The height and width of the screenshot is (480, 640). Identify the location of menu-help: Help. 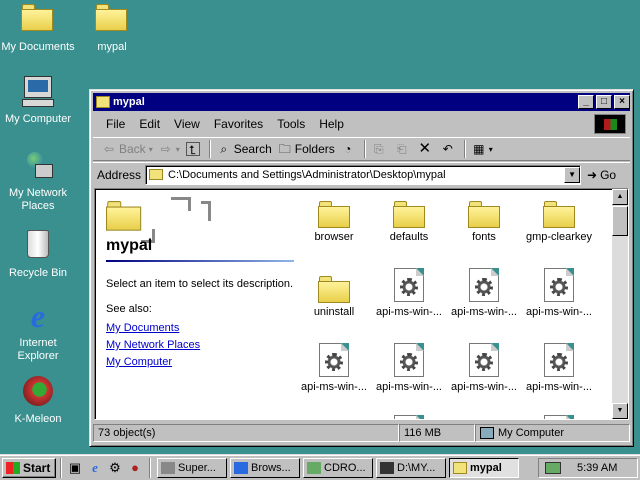
(331, 124).